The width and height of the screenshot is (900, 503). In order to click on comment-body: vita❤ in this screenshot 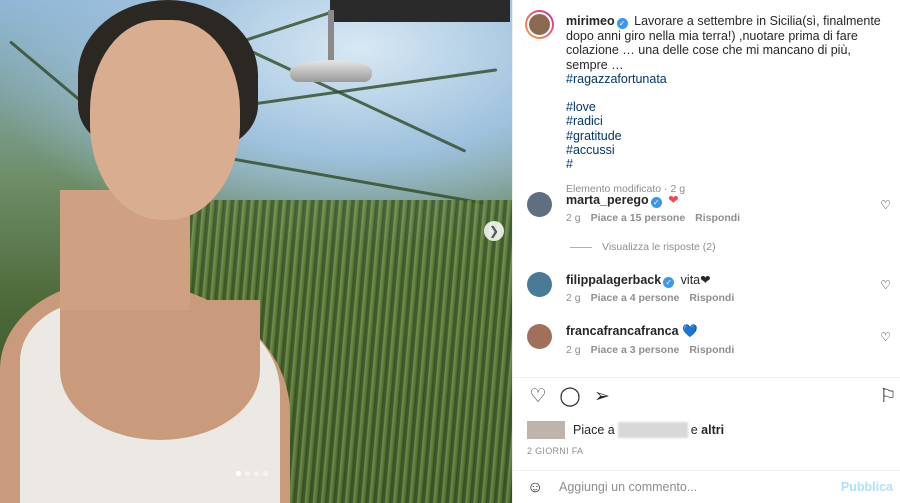, I will do `click(695, 280)`.